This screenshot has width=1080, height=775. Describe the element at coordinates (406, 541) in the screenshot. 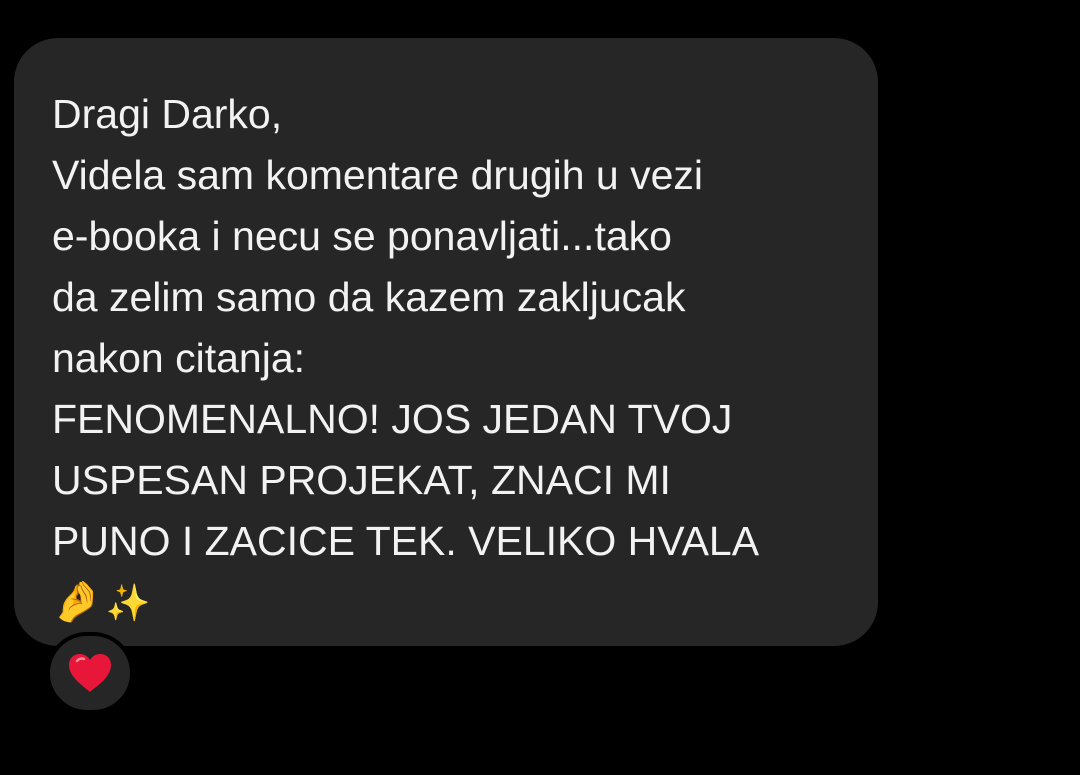

I see `message-line: PUNO I ZACICE TEK. VELIKO HVALA` at that location.